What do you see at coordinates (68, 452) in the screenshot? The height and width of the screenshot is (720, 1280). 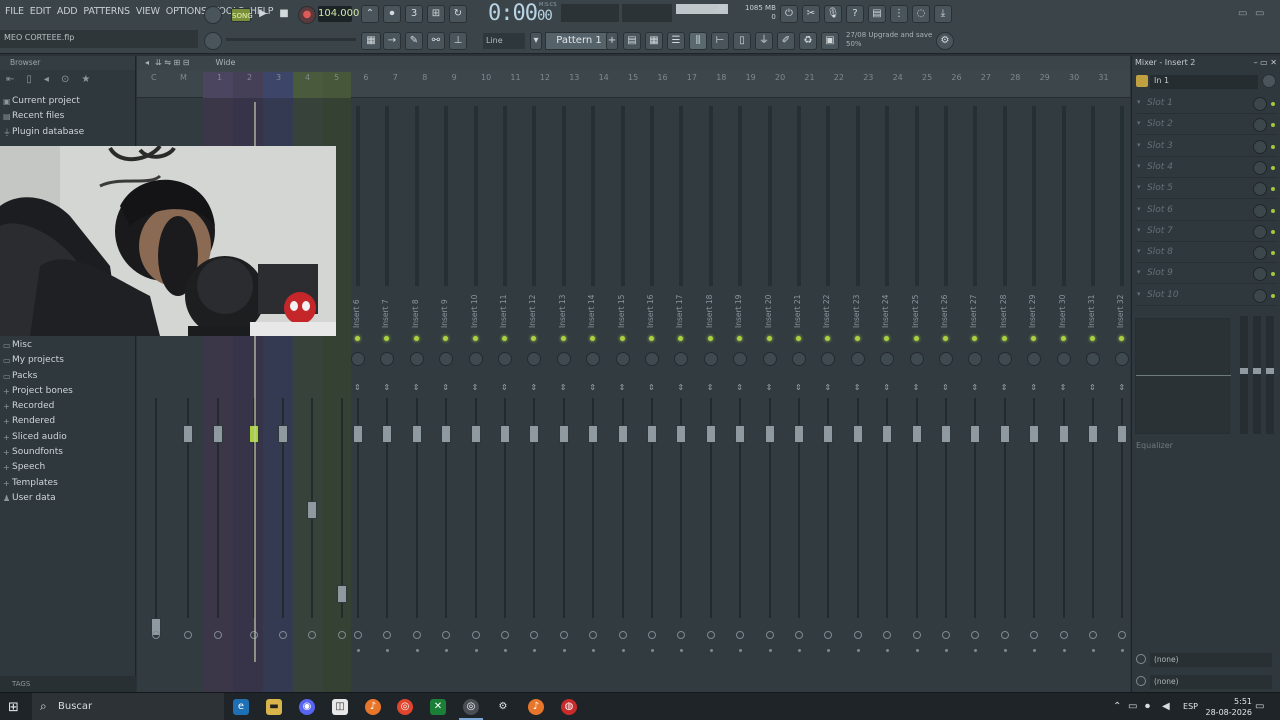 I see `browser-item-soundfonts: + Soundfonts` at bounding box center [68, 452].